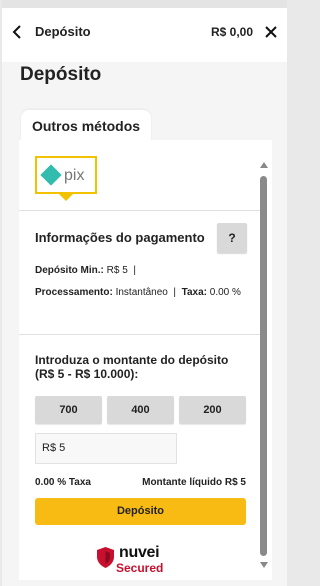  I want to click on close-icon, so click(271, 32).